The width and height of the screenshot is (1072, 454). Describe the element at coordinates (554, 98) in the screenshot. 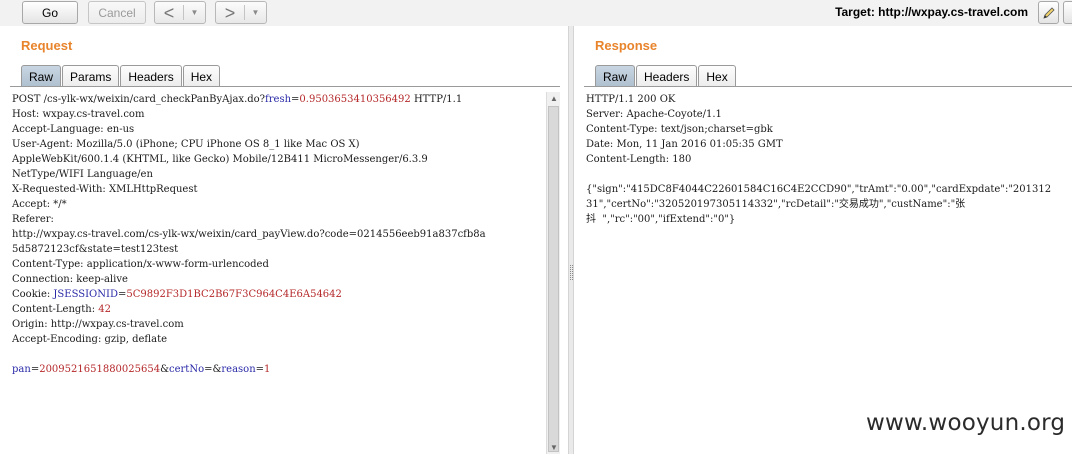

I see `scroll-up-icon: ▲` at that location.